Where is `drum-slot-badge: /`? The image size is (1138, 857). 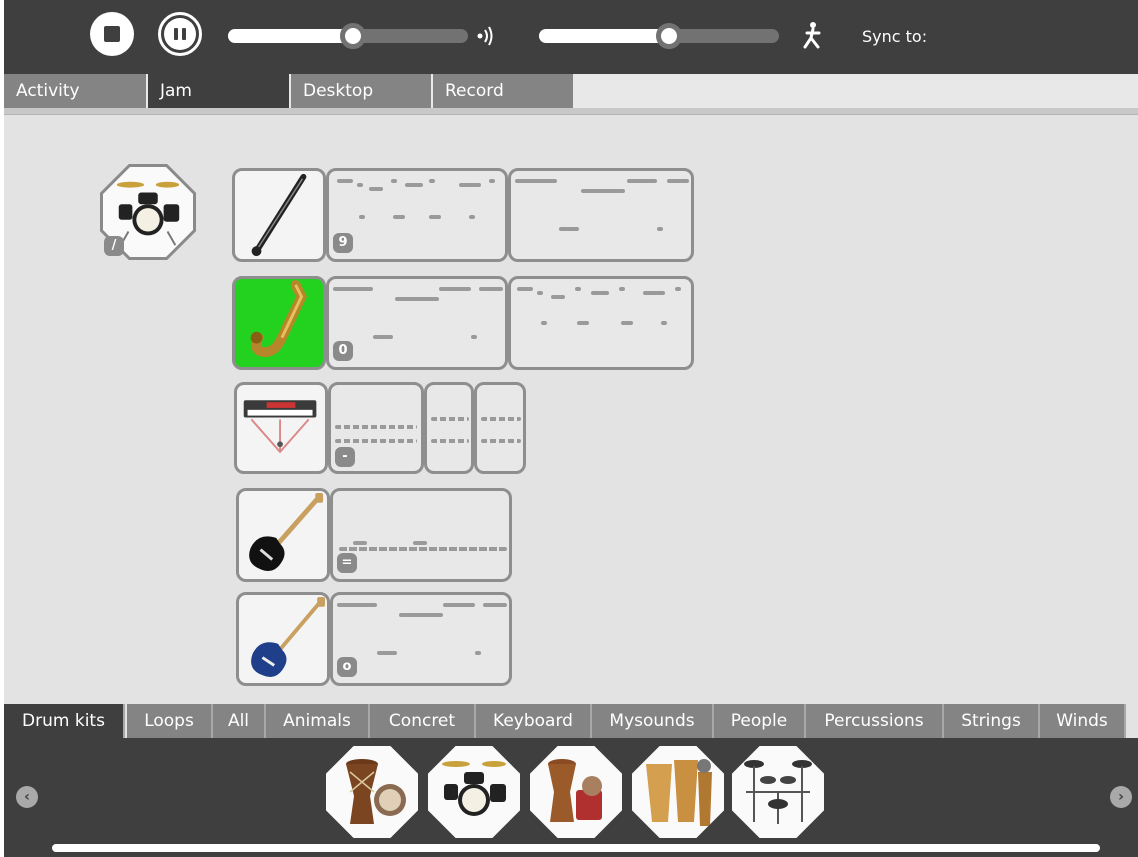
drum-slot-badge: / is located at coordinates (114, 246).